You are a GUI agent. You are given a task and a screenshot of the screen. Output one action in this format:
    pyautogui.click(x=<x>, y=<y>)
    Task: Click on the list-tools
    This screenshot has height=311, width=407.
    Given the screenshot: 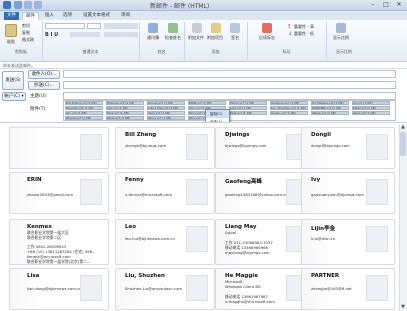 What is the action you would take?
    pyautogui.click(x=121, y=26)
    